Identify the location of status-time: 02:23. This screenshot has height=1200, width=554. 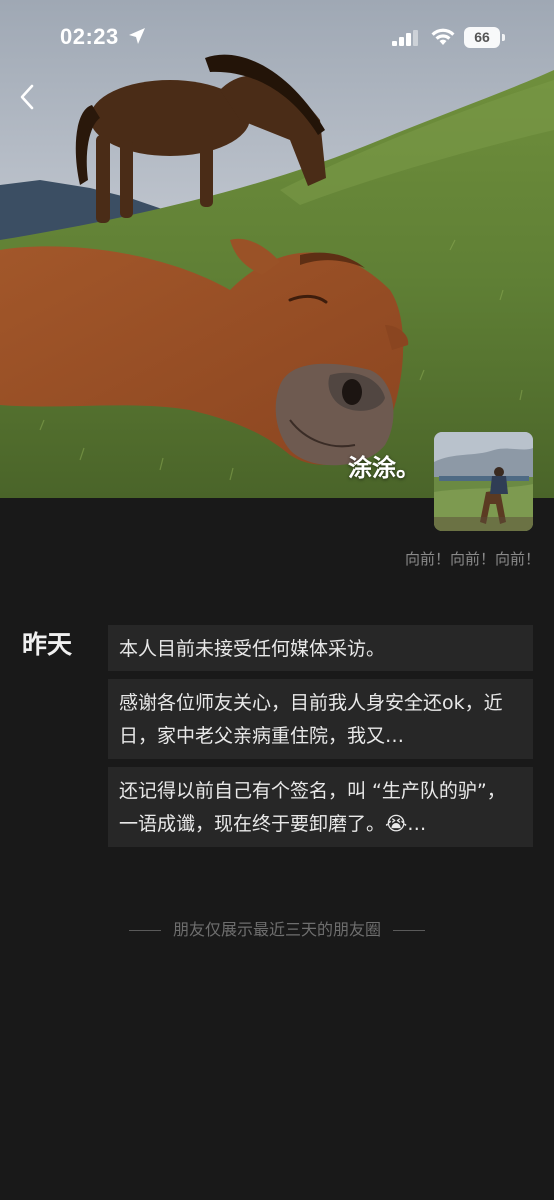
(89, 36).